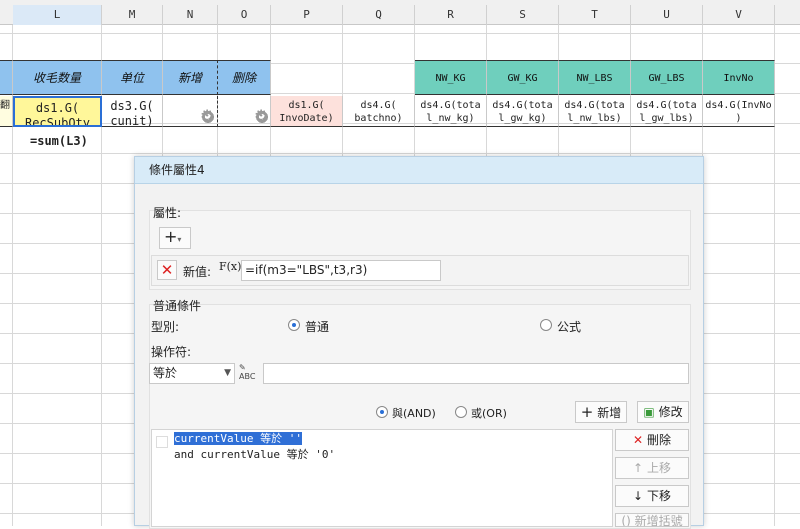 This screenshot has height=529, width=800. I want to click on type-normal-label: 普通, so click(317, 327).